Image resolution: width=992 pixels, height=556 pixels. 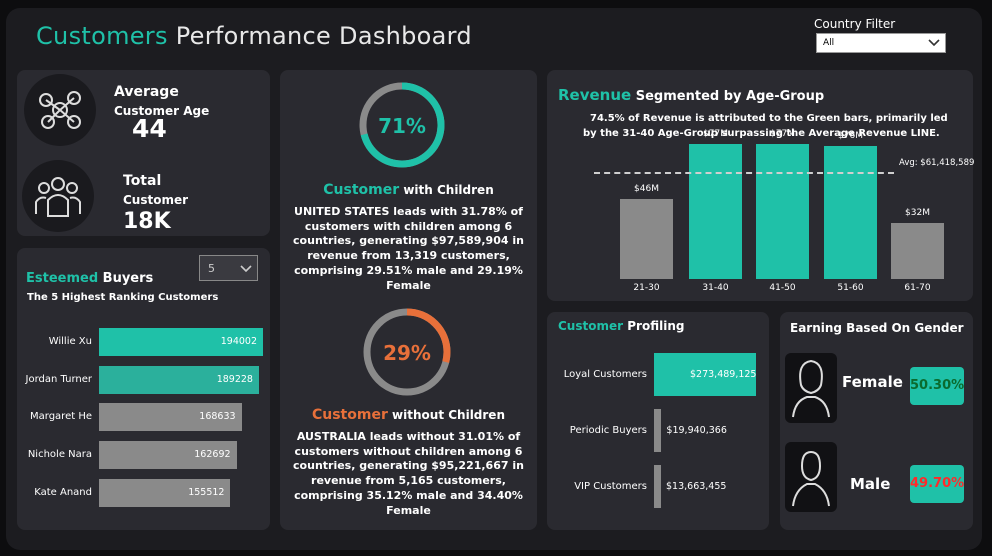 I want to click on country-filter-dropdown: All, so click(x=881, y=43).